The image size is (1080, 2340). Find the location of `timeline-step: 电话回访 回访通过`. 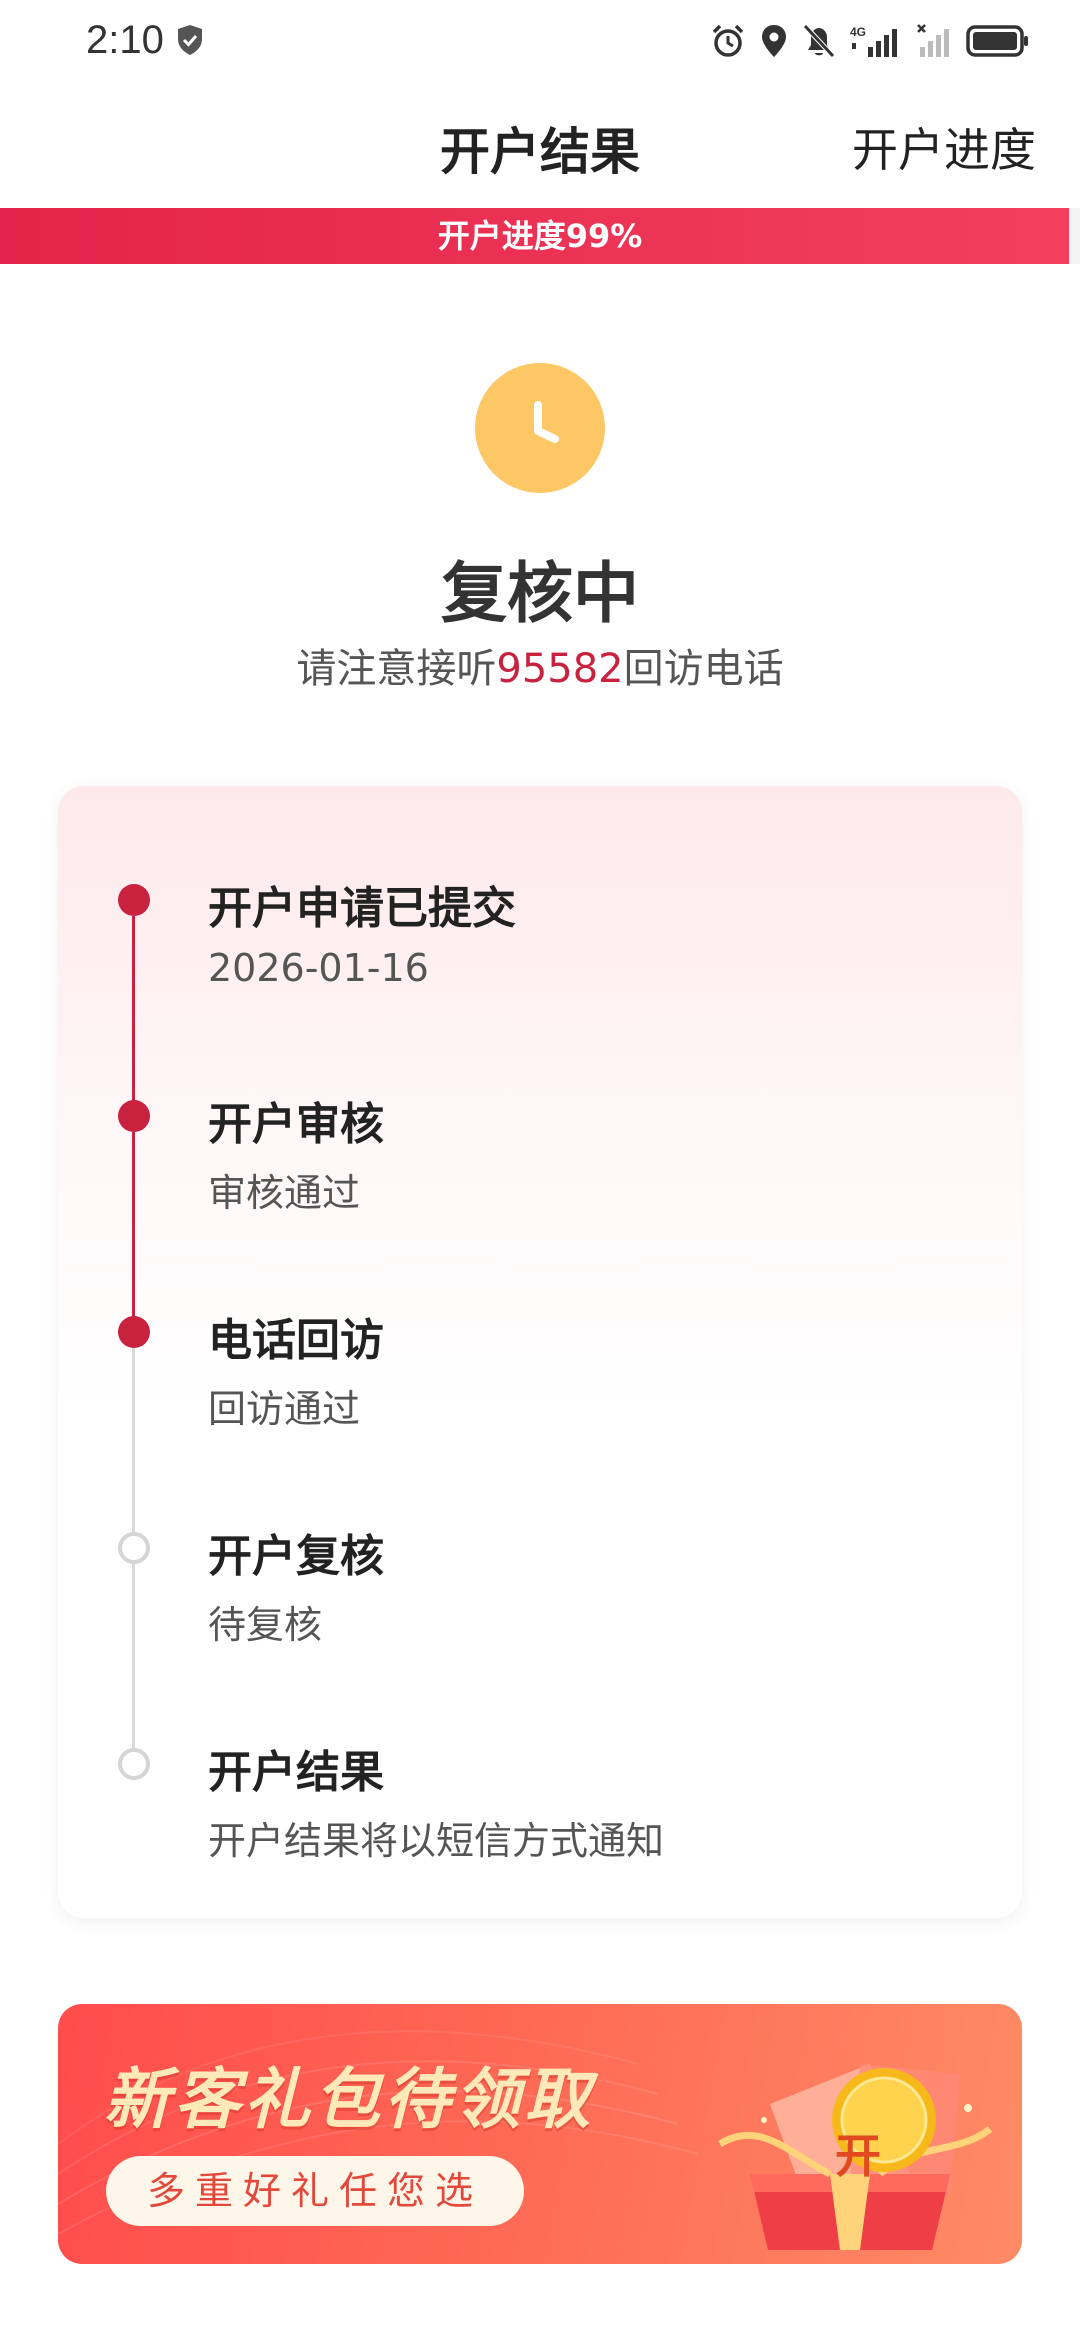

timeline-step: 电话回访 回访通过 is located at coordinates (540, 1383).